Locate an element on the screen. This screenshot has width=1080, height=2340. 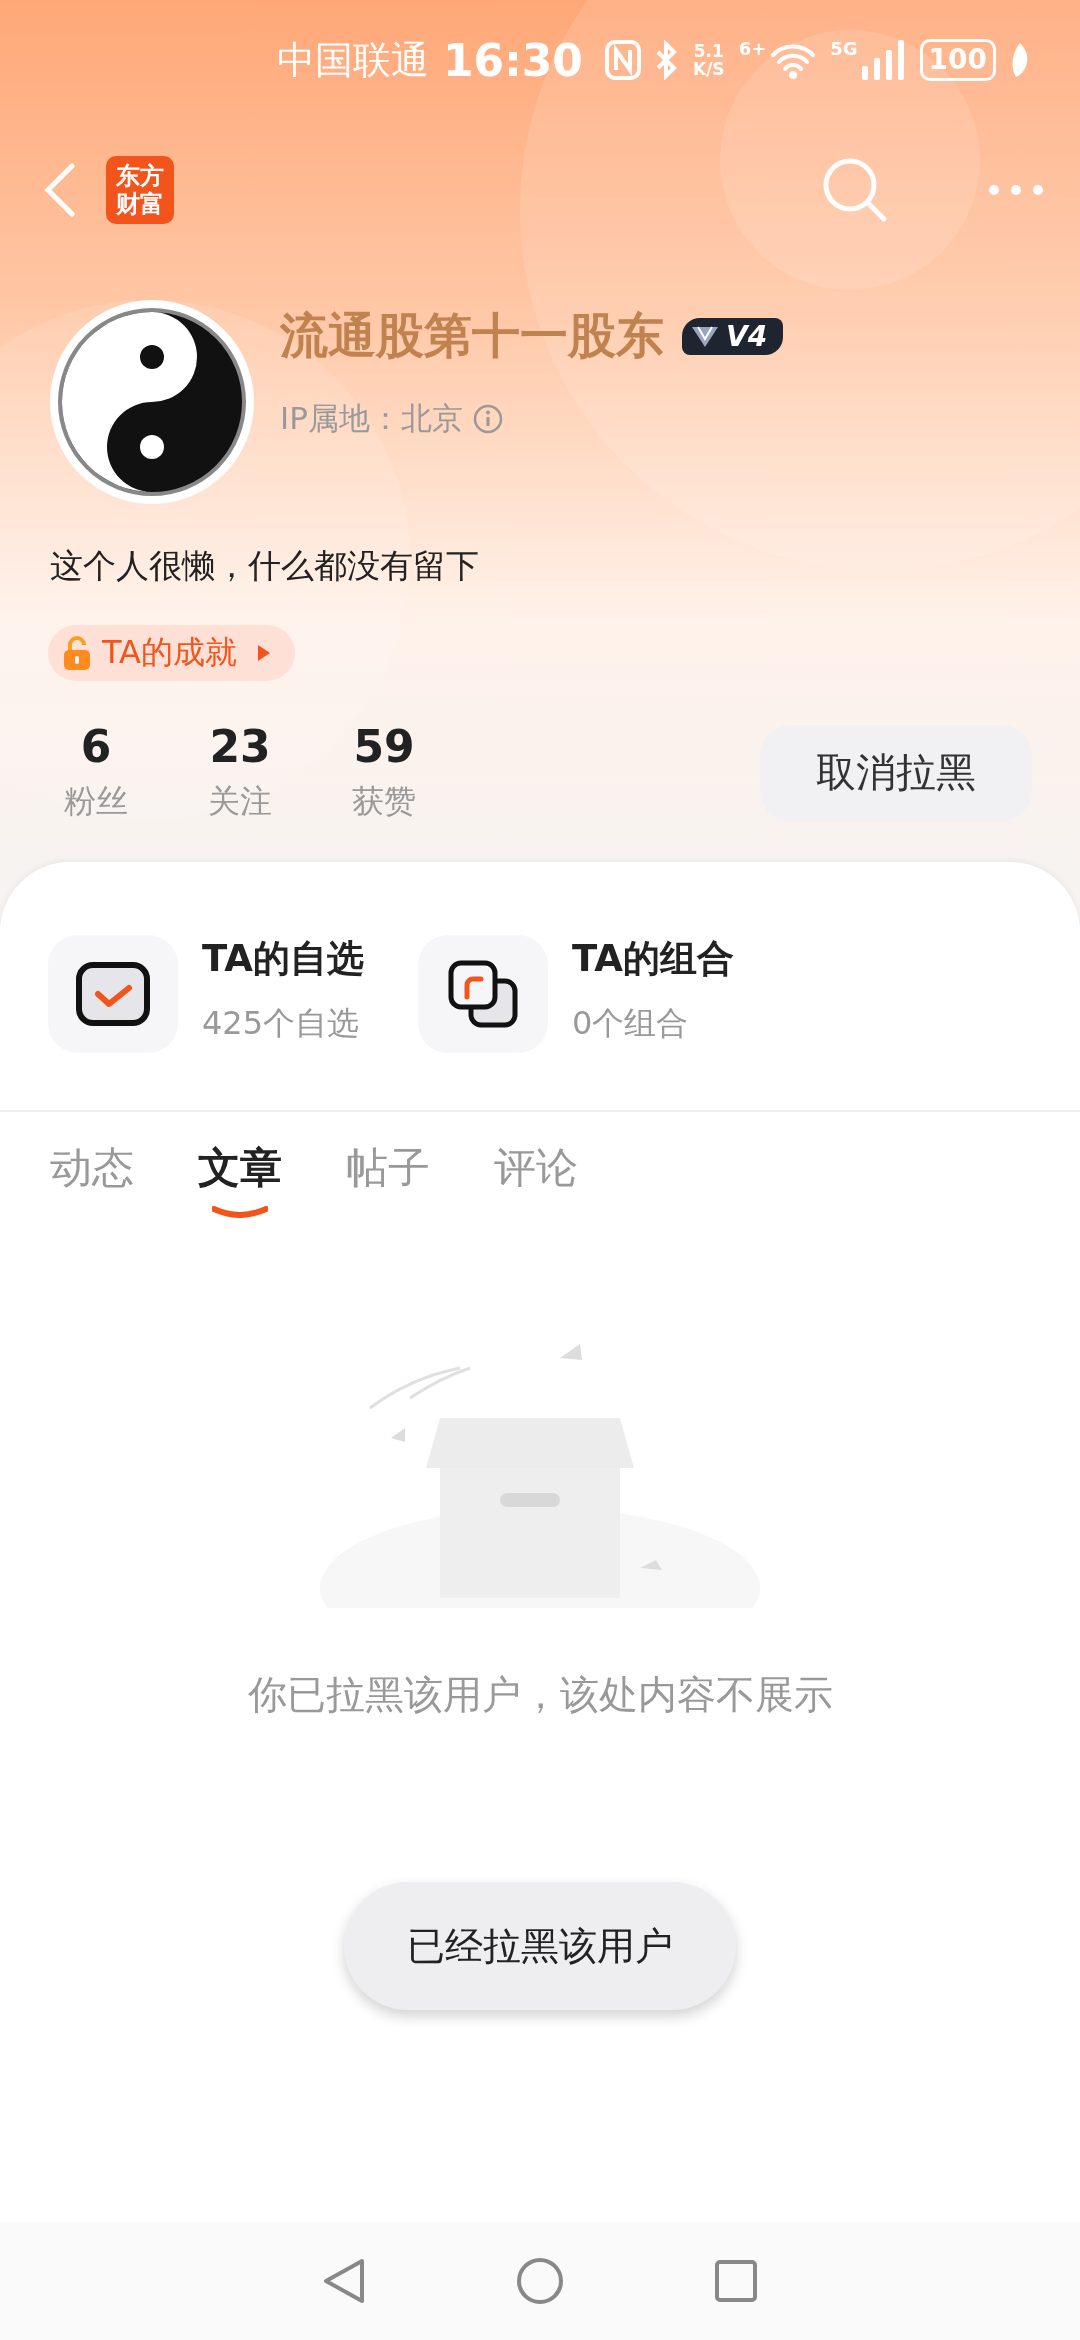
blocked-message: 你已拉黑该用户，该处内容不展示 is located at coordinates (540, 1695).